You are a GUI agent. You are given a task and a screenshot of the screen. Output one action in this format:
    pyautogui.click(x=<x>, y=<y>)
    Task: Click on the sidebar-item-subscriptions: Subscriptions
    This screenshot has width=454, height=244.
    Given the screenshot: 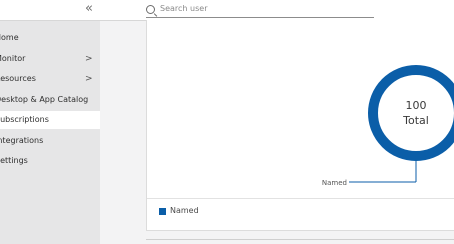 What is the action you would take?
    pyautogui.click(x=50, y=120)
    